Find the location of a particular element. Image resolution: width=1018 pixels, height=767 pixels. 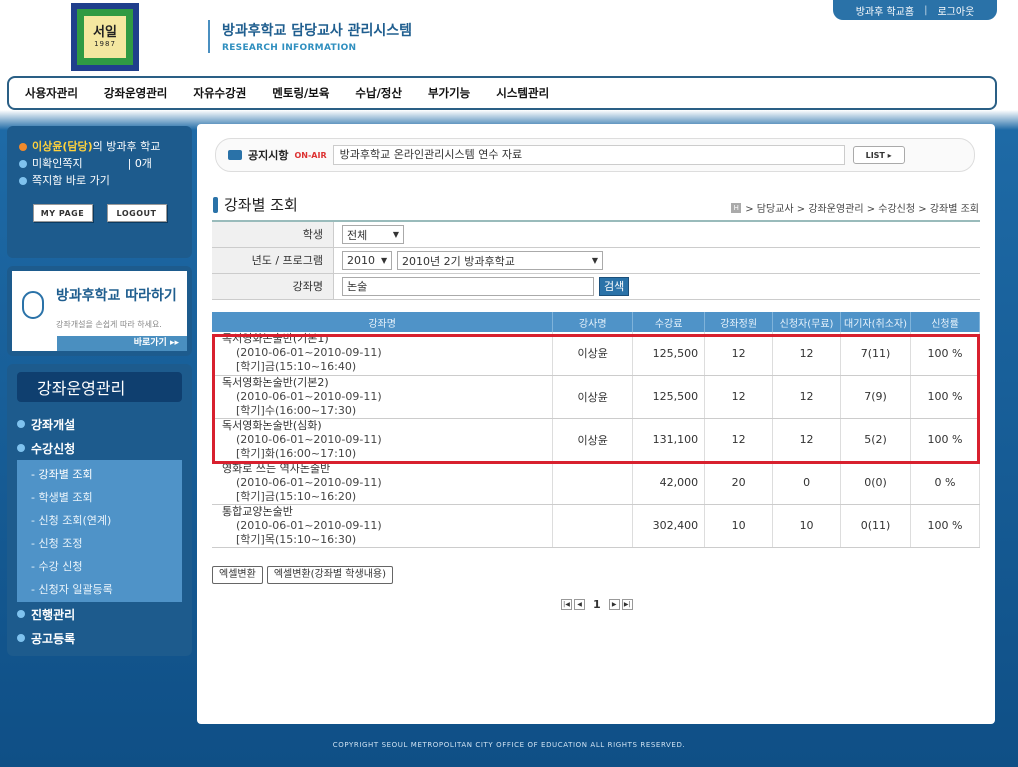

inbox-shortcut: 쪽지함 바로 가기 is located at coordinates (99, 181).